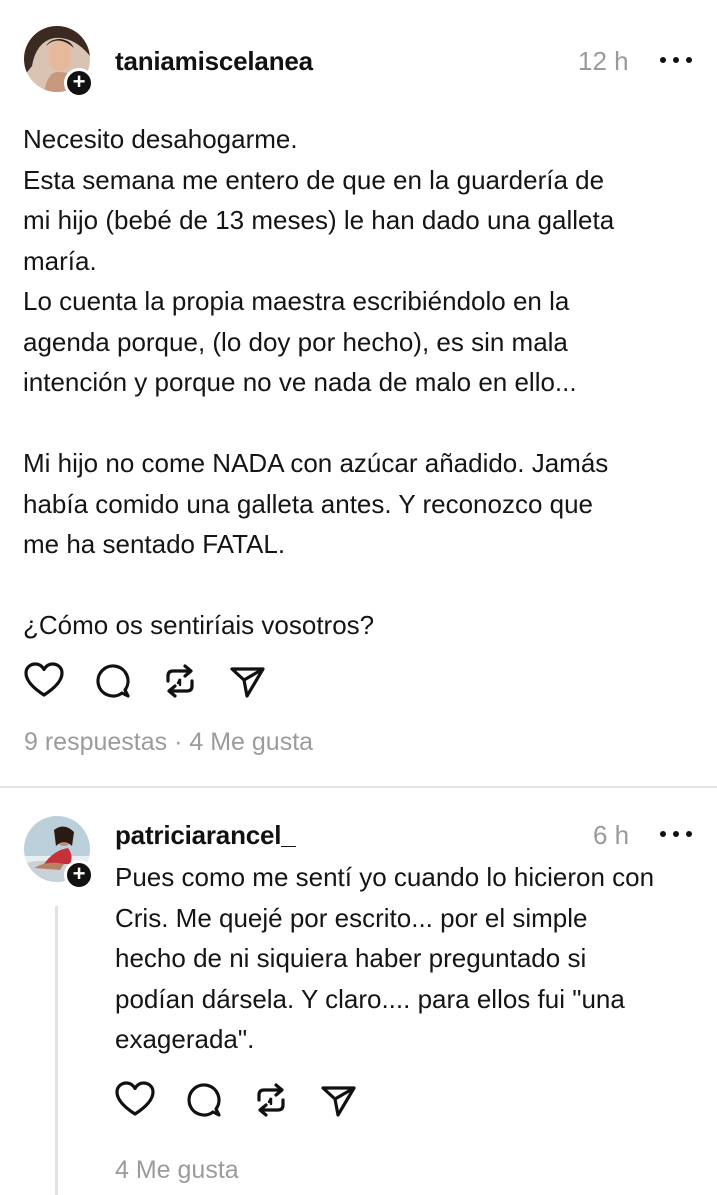  Describe the element at coordinates (56, 1050) in the screenshot. I see `thread-line` at that location.